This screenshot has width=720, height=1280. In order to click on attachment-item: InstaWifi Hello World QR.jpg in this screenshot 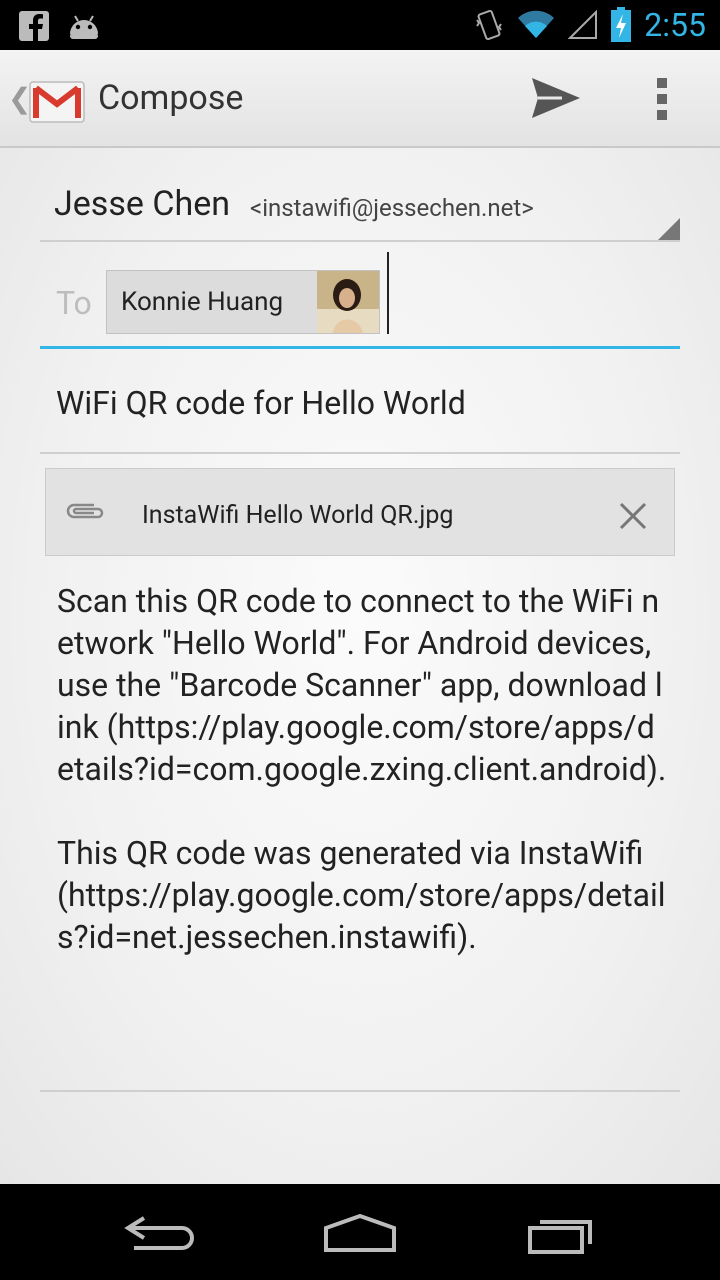, I will do `click(360, 512)`.